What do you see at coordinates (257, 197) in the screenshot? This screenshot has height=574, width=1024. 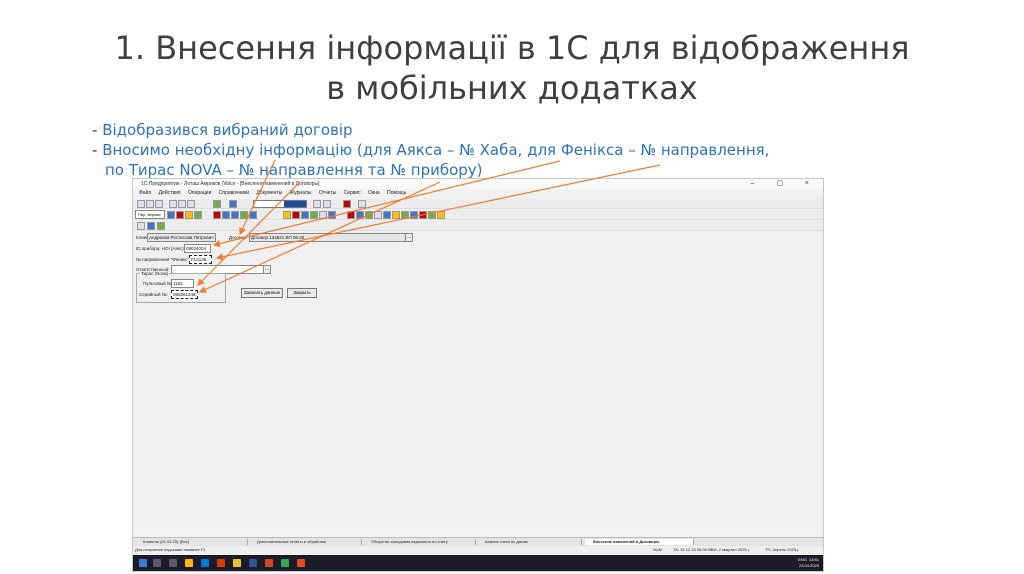 I see `arrow-to-contract` at bounding box center [257, 197].